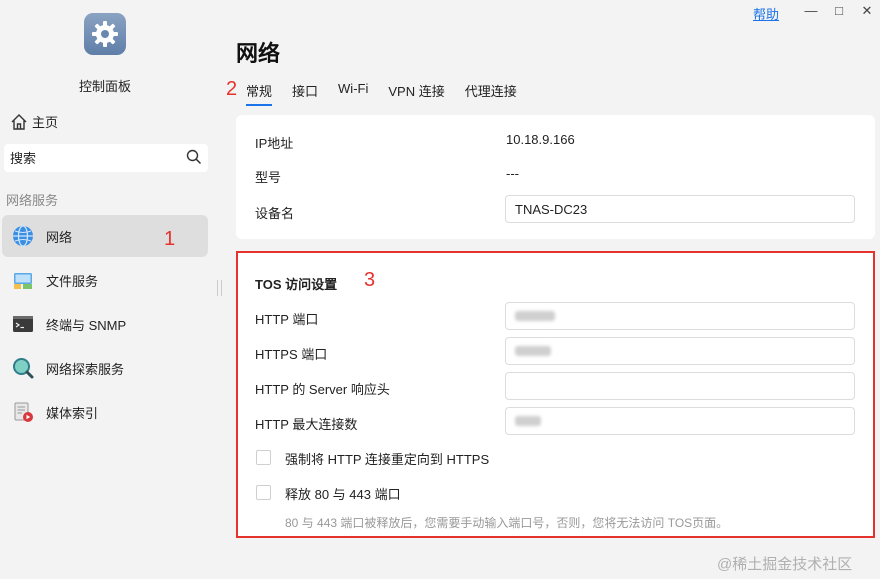 This screenshot has width=880, height=579. Describe the element at coordinates (105, 34) in the screenshot. I see `gear-icon` at that location.